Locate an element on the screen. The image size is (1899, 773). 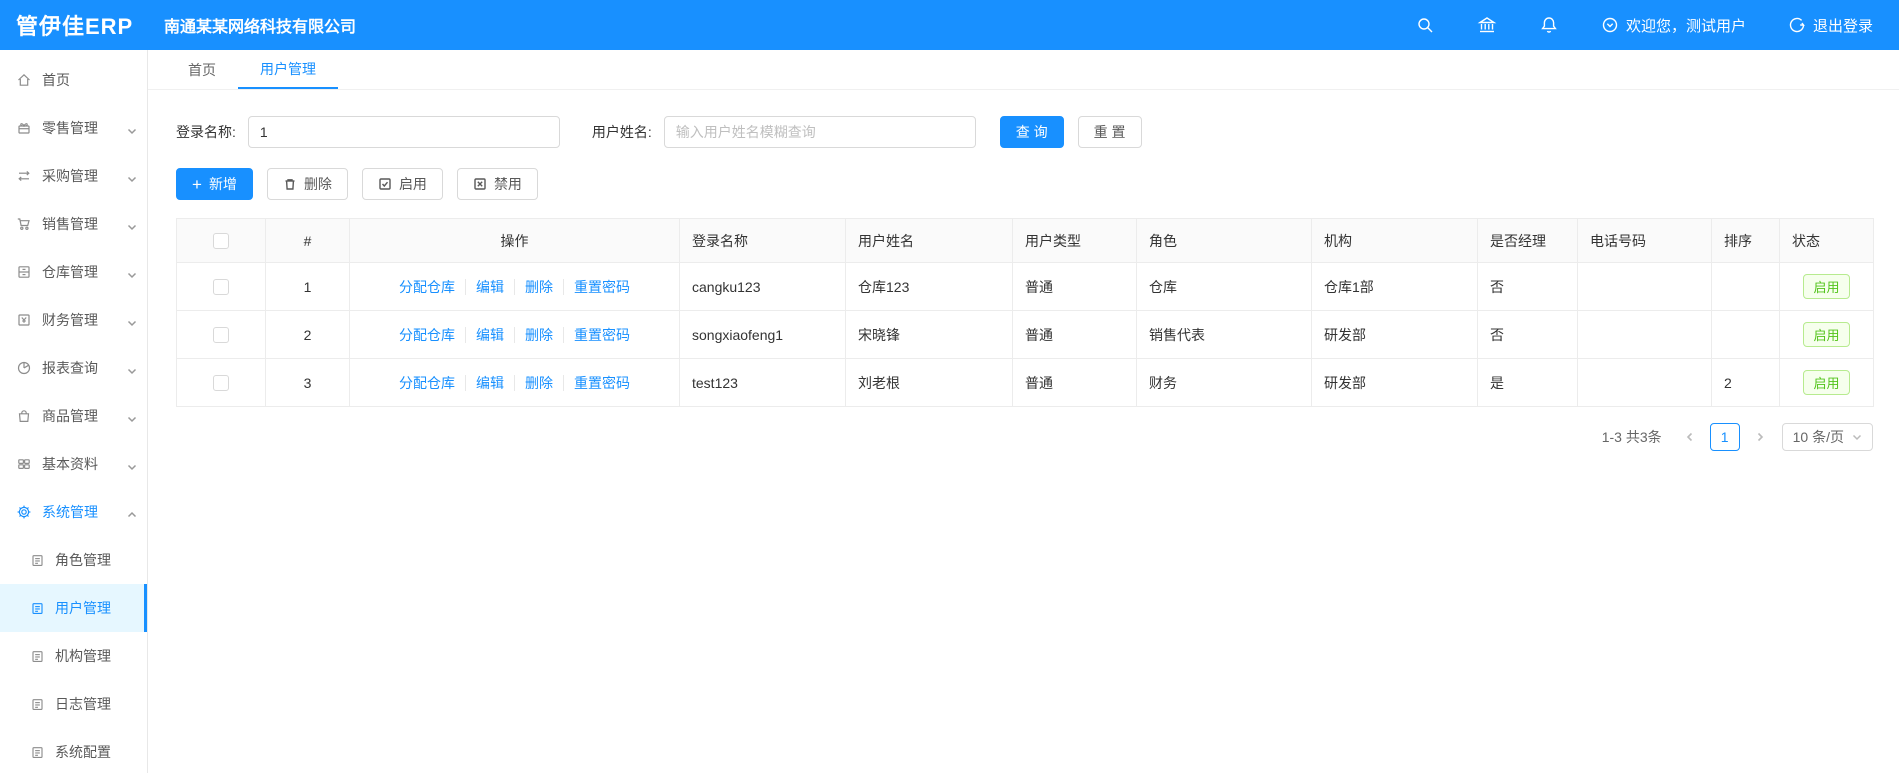
delete-button: 删除 is located at coordinates (307, 184).